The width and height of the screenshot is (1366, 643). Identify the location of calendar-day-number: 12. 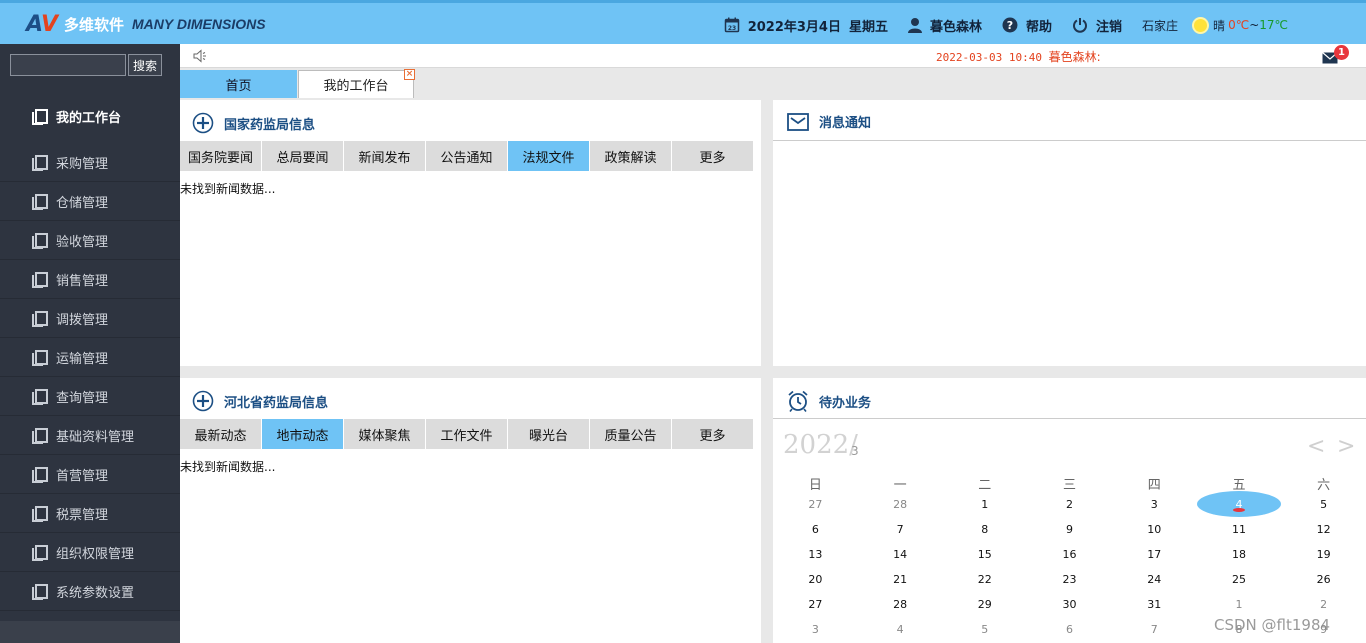
(1323, 529).